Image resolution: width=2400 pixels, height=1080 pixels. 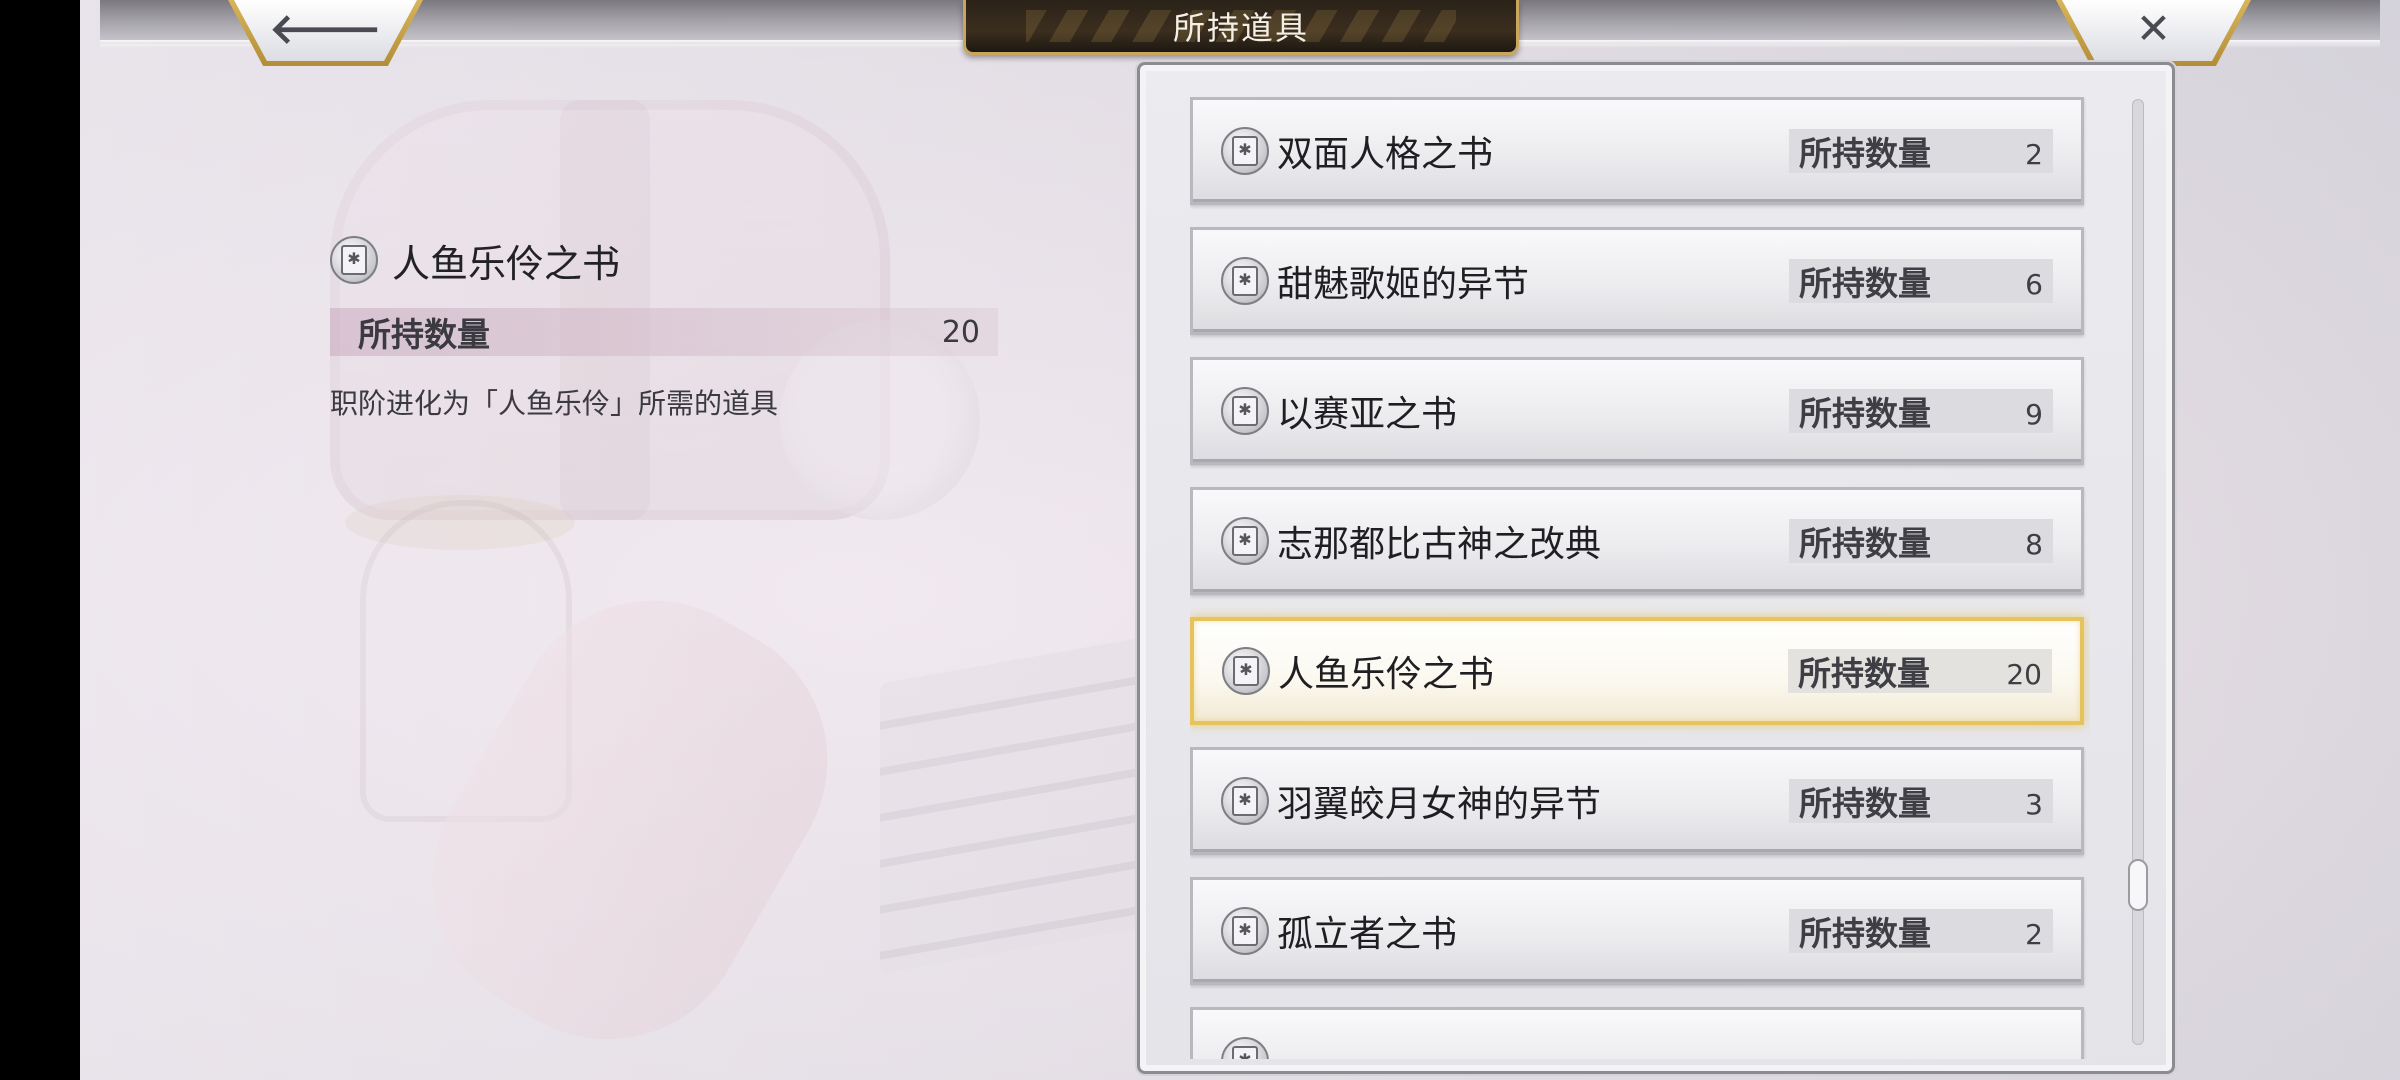 I want to click on list-item-selected: ✱ 人鱼乐伶之书 所持数量 20, so click(x=1637, y=671).